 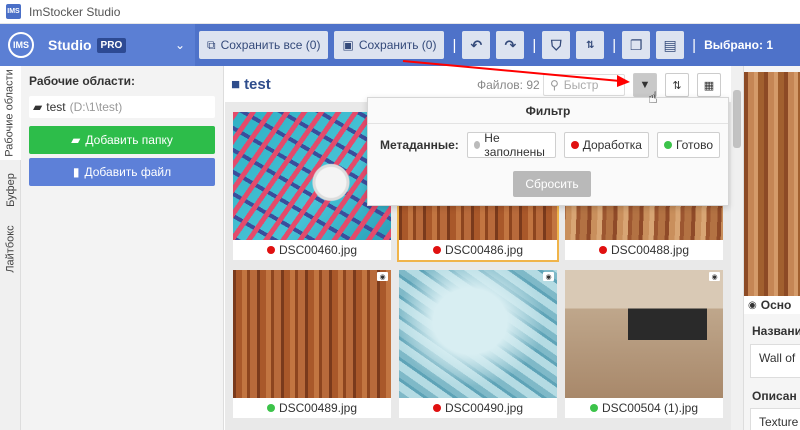 I want to click on app-logo-icon: IMS, so click(x=13, y=11).